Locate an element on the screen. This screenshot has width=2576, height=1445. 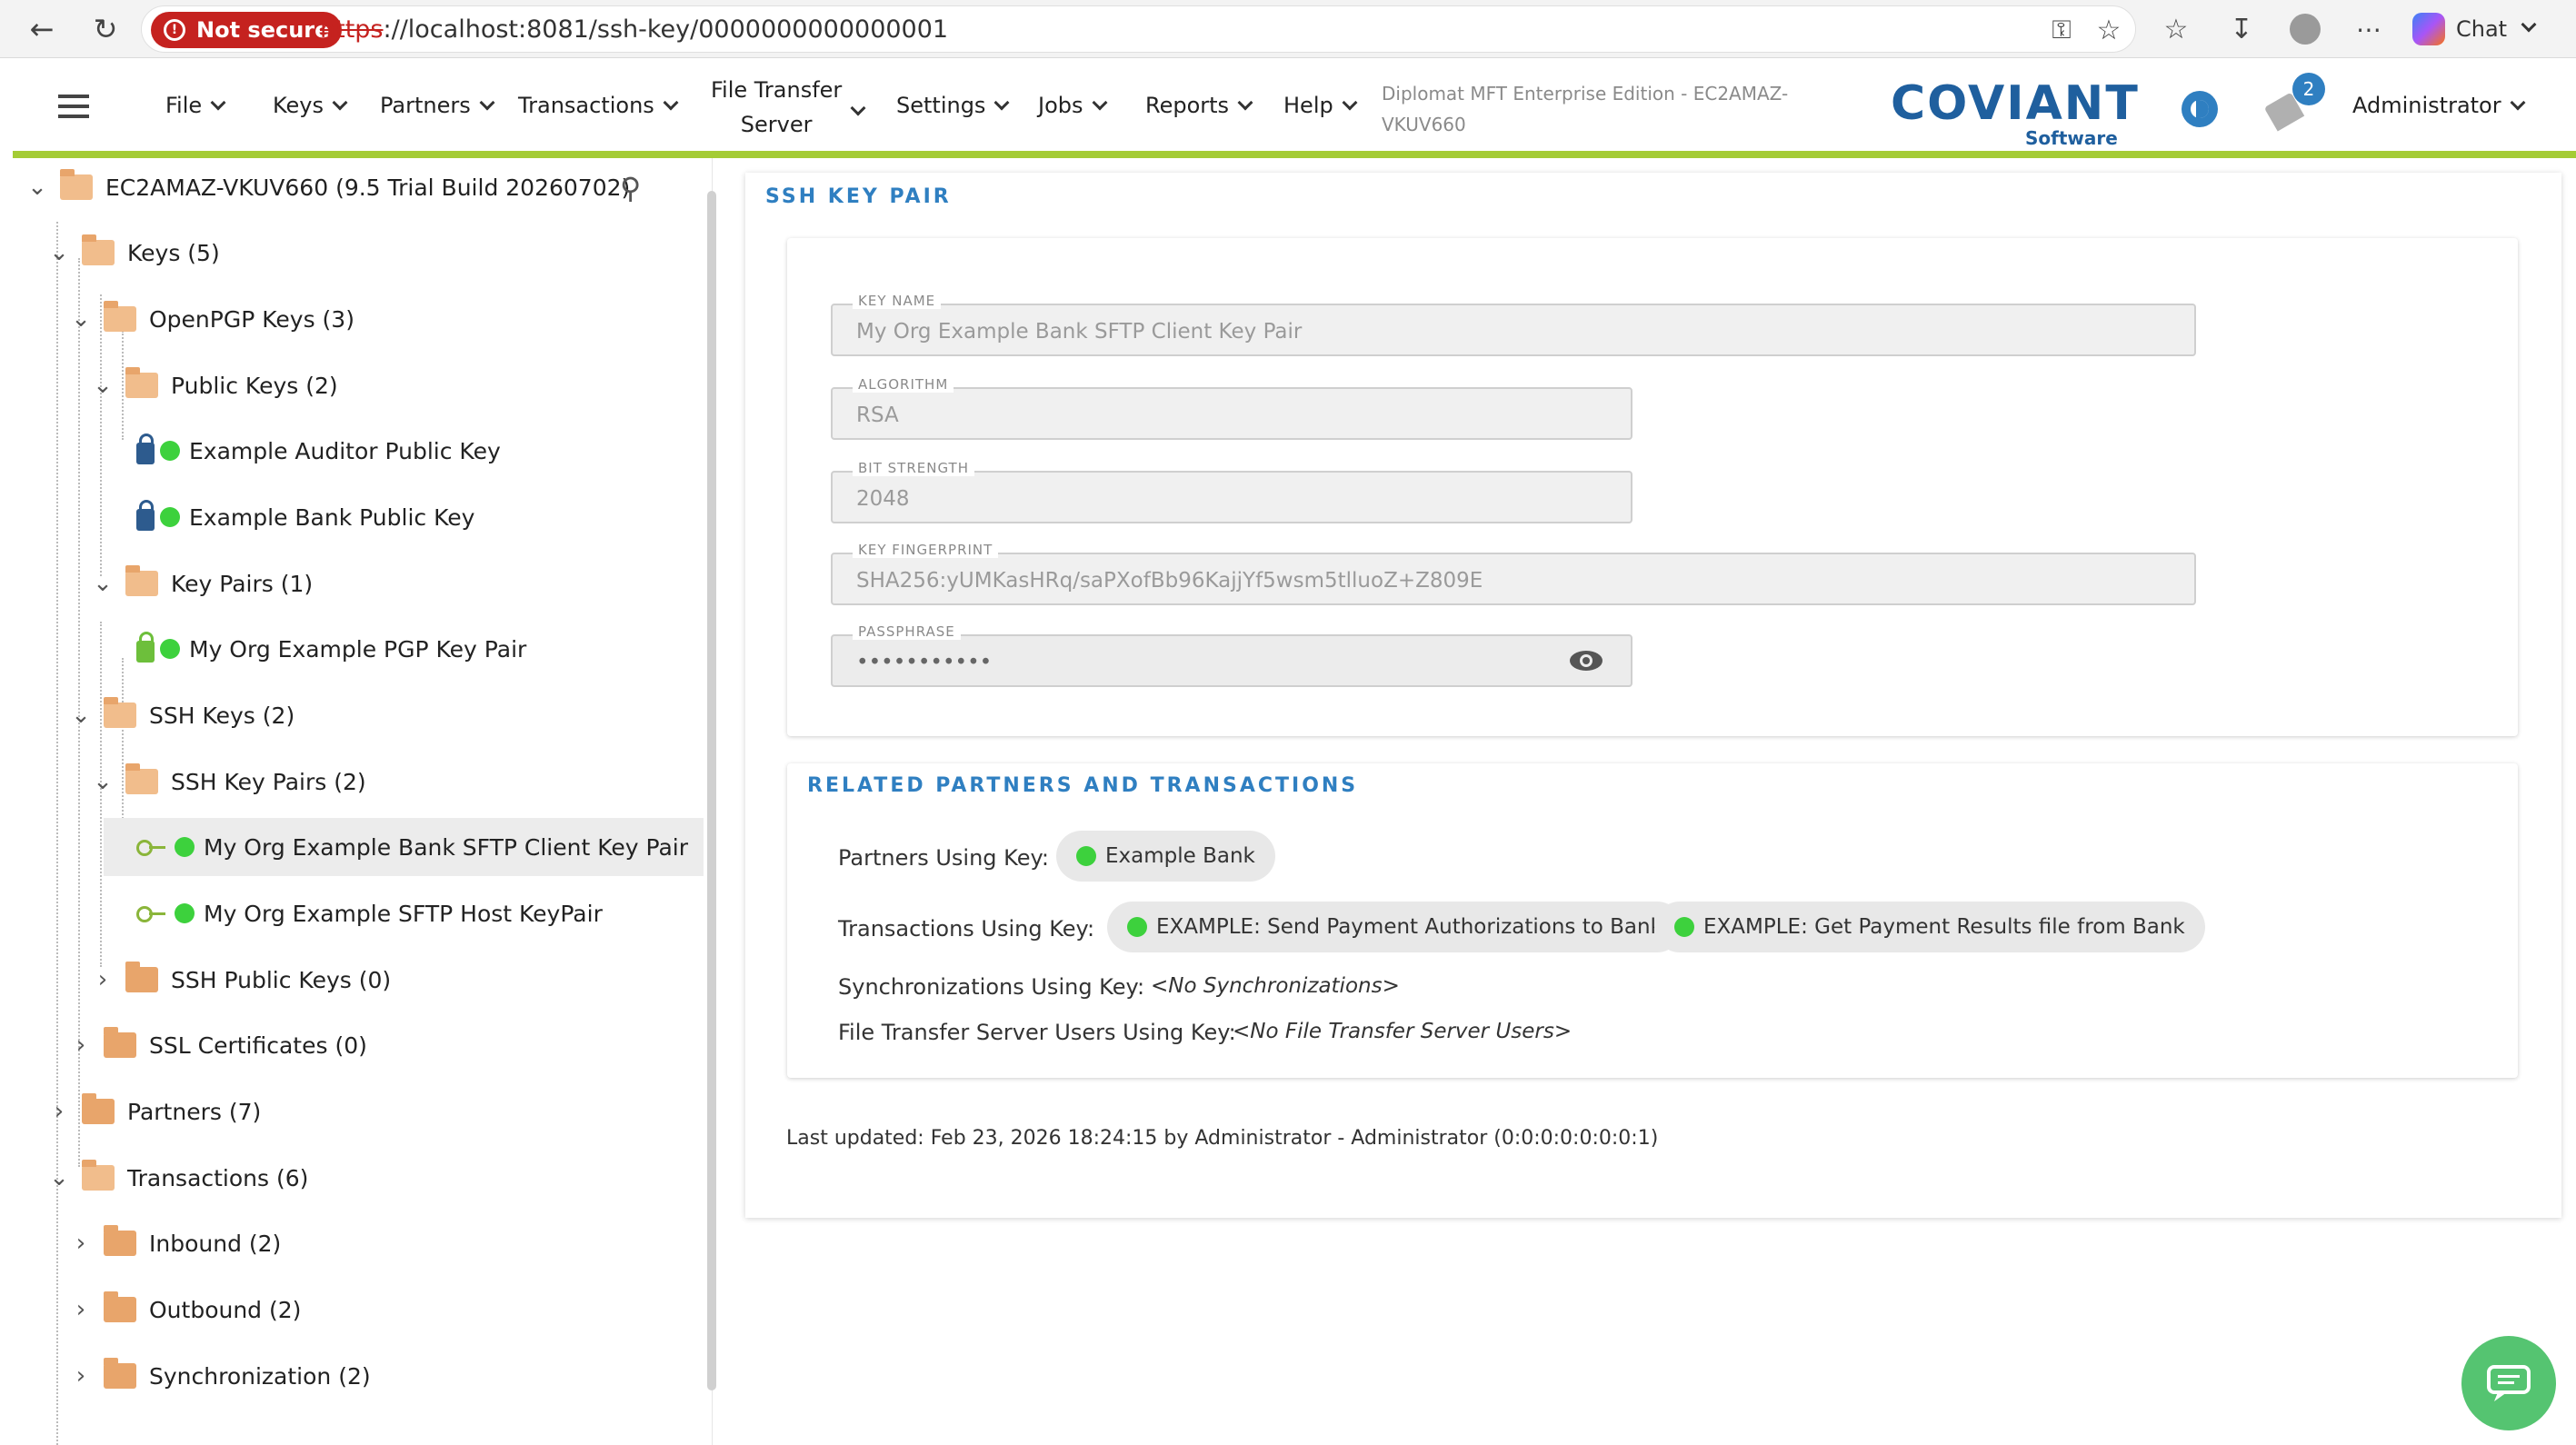
tree-item-key-pairs: ⌄ Key Pairs (1) is located at coordinates (201, 583).